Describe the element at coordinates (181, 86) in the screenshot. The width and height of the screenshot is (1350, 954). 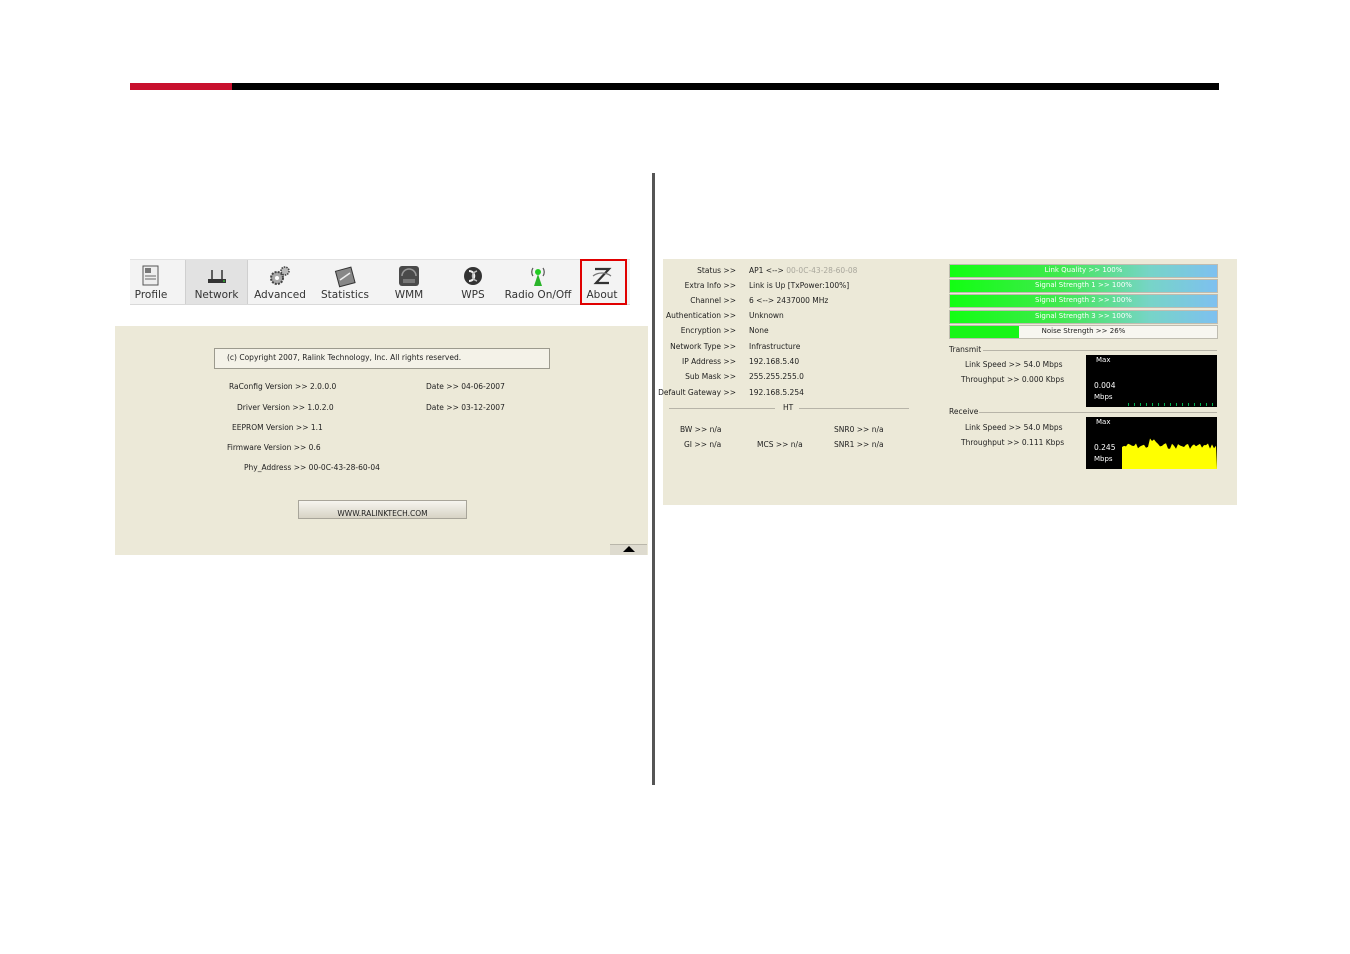
I see `header-rule-accent` at that location.